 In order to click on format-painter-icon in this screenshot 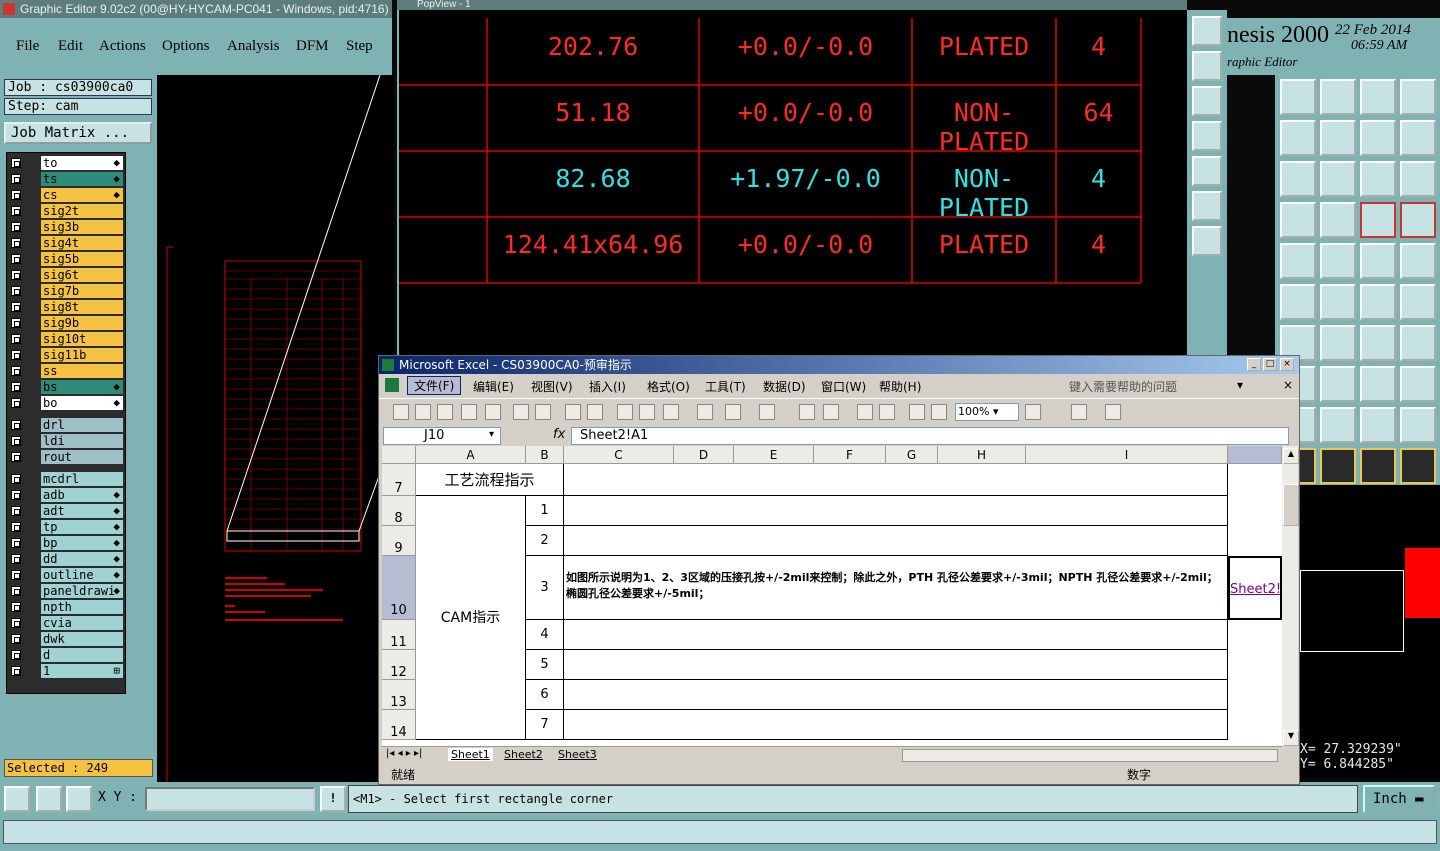, I will do `click(705, 412)`.